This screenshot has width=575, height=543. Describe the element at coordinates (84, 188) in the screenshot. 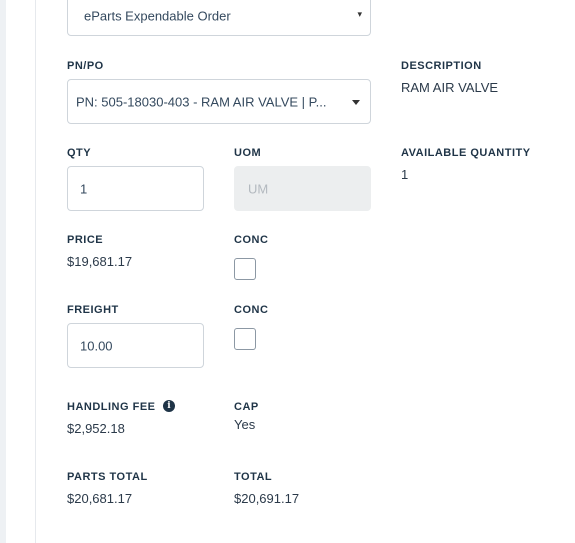

I see `qty-value: 1` at that location.